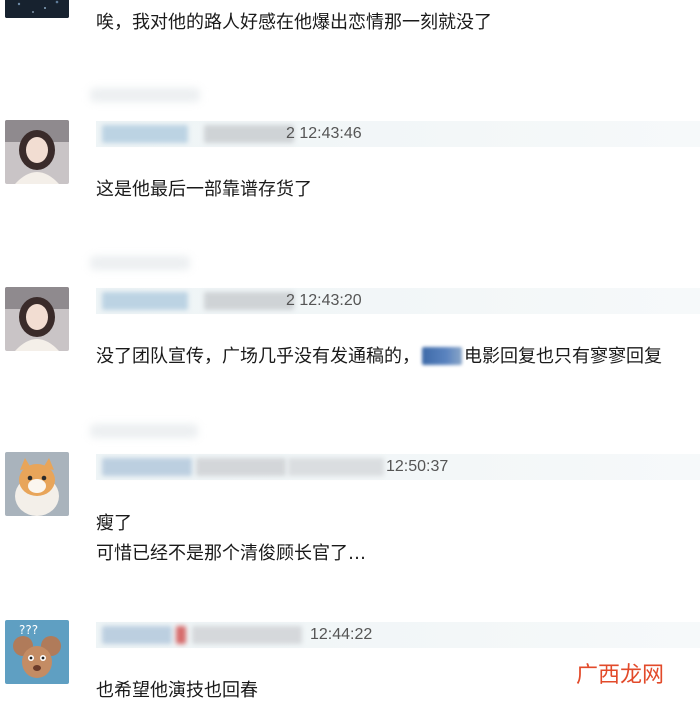 The image size is (700, 703). Describe the element at coordinates (442, 356) in the screenshot. I see `blurred-mention` at that location.